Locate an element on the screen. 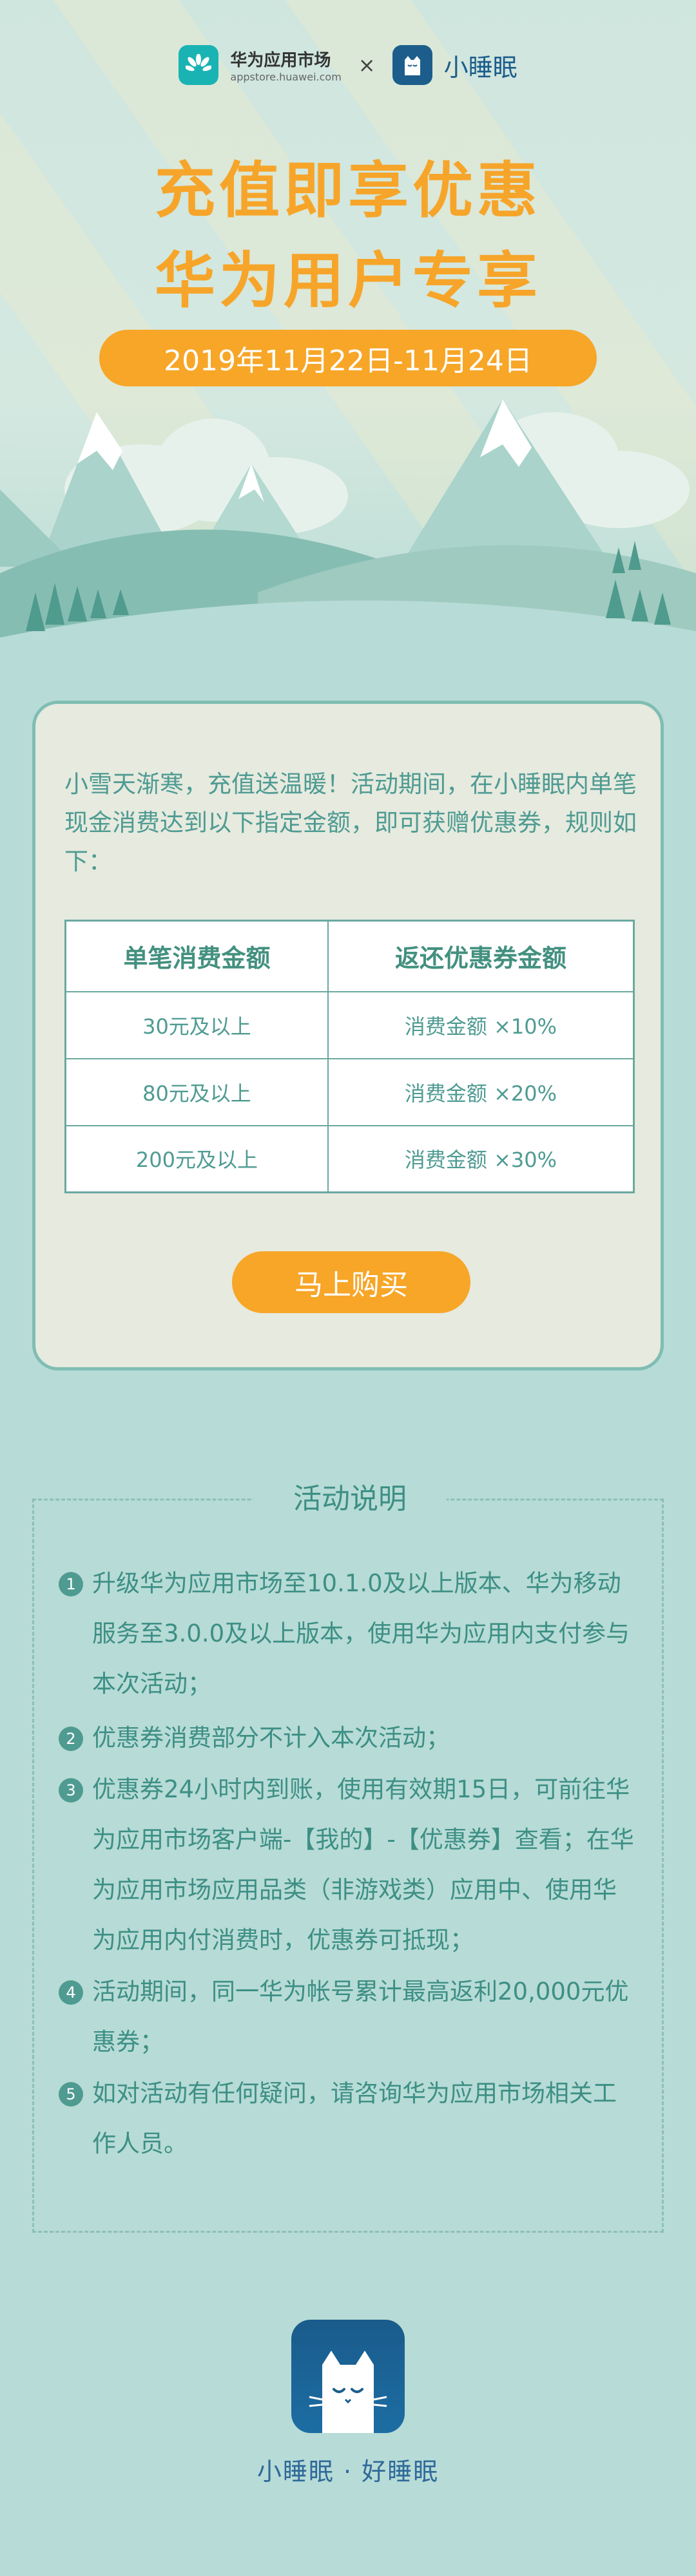 Image resolution: width=696 pixels, height=2576 pixels. rule-number-badge: 3 is located at coordinates (71, 1791).